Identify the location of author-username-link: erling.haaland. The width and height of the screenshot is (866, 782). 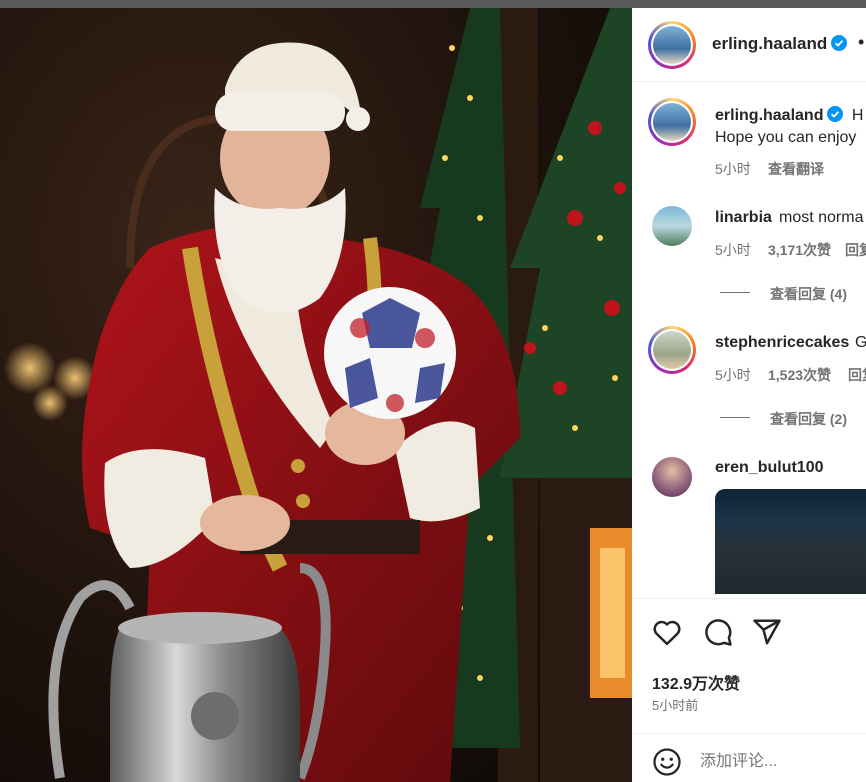
(780, 44).